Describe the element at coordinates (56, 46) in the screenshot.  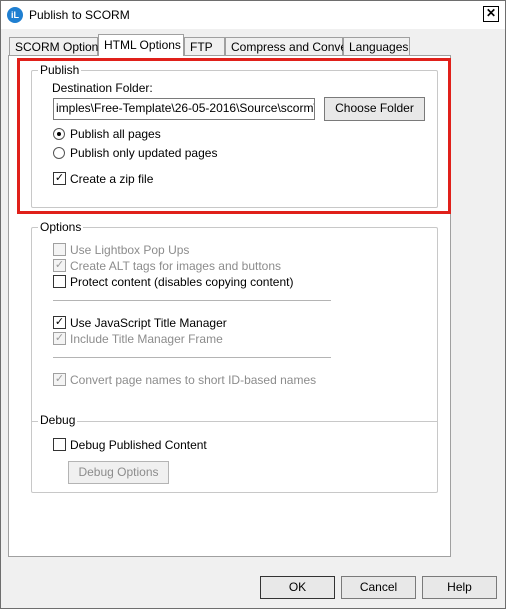
I see `tab-scorm-options: SCORM Options` at that location.